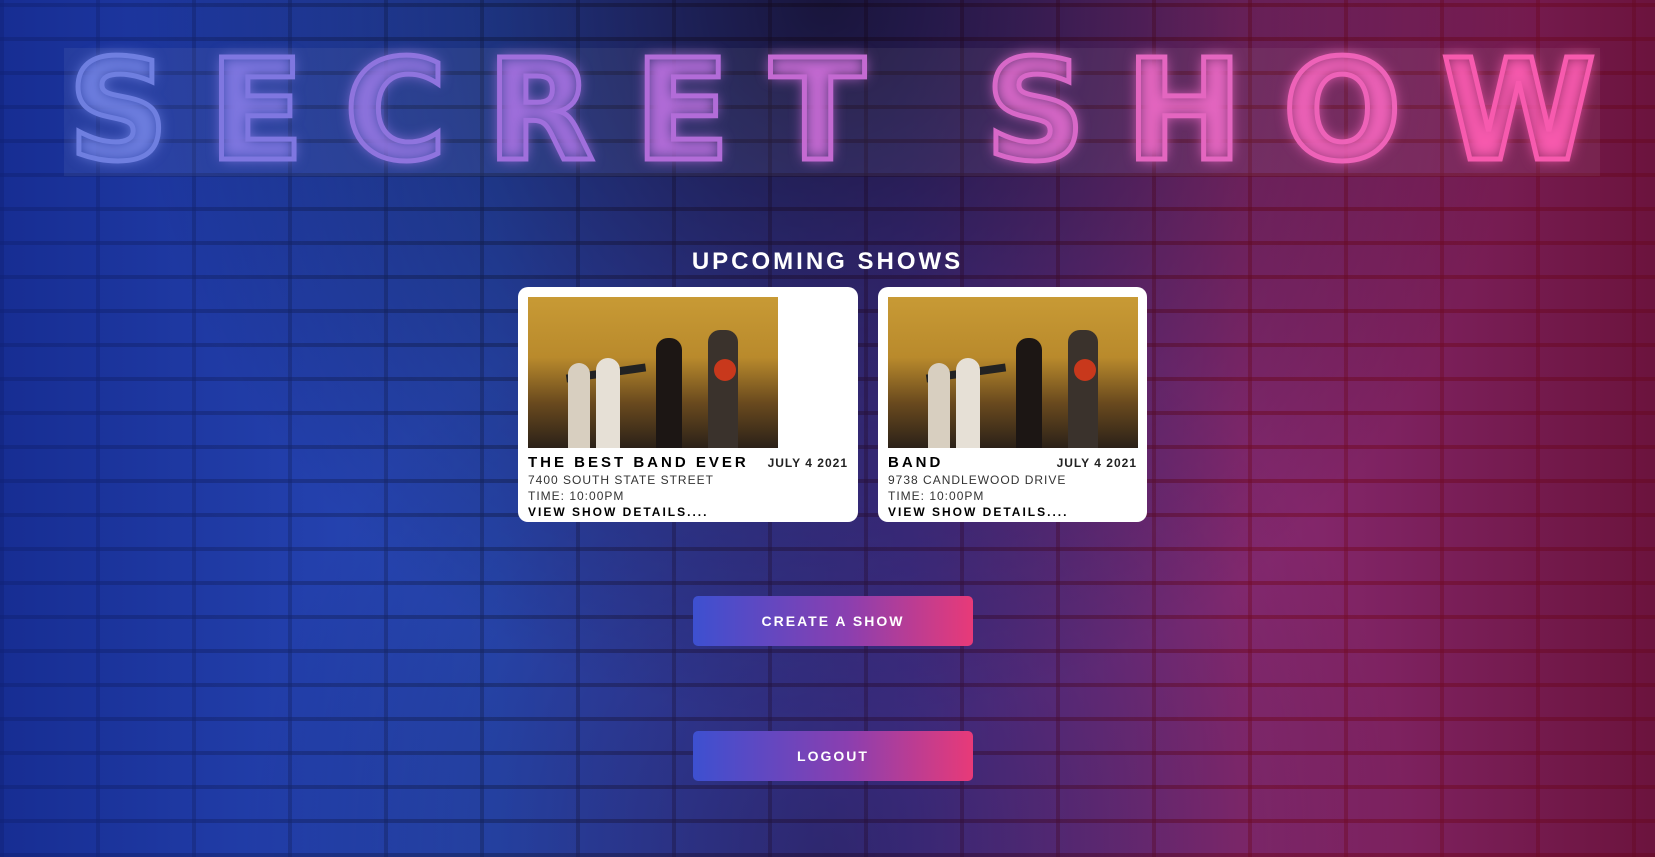 The image size is (1655, 857). What do you see at coordinates (817, 111) in the screenshot?
I see `title-letter: T` at bounding box center [817, 111].